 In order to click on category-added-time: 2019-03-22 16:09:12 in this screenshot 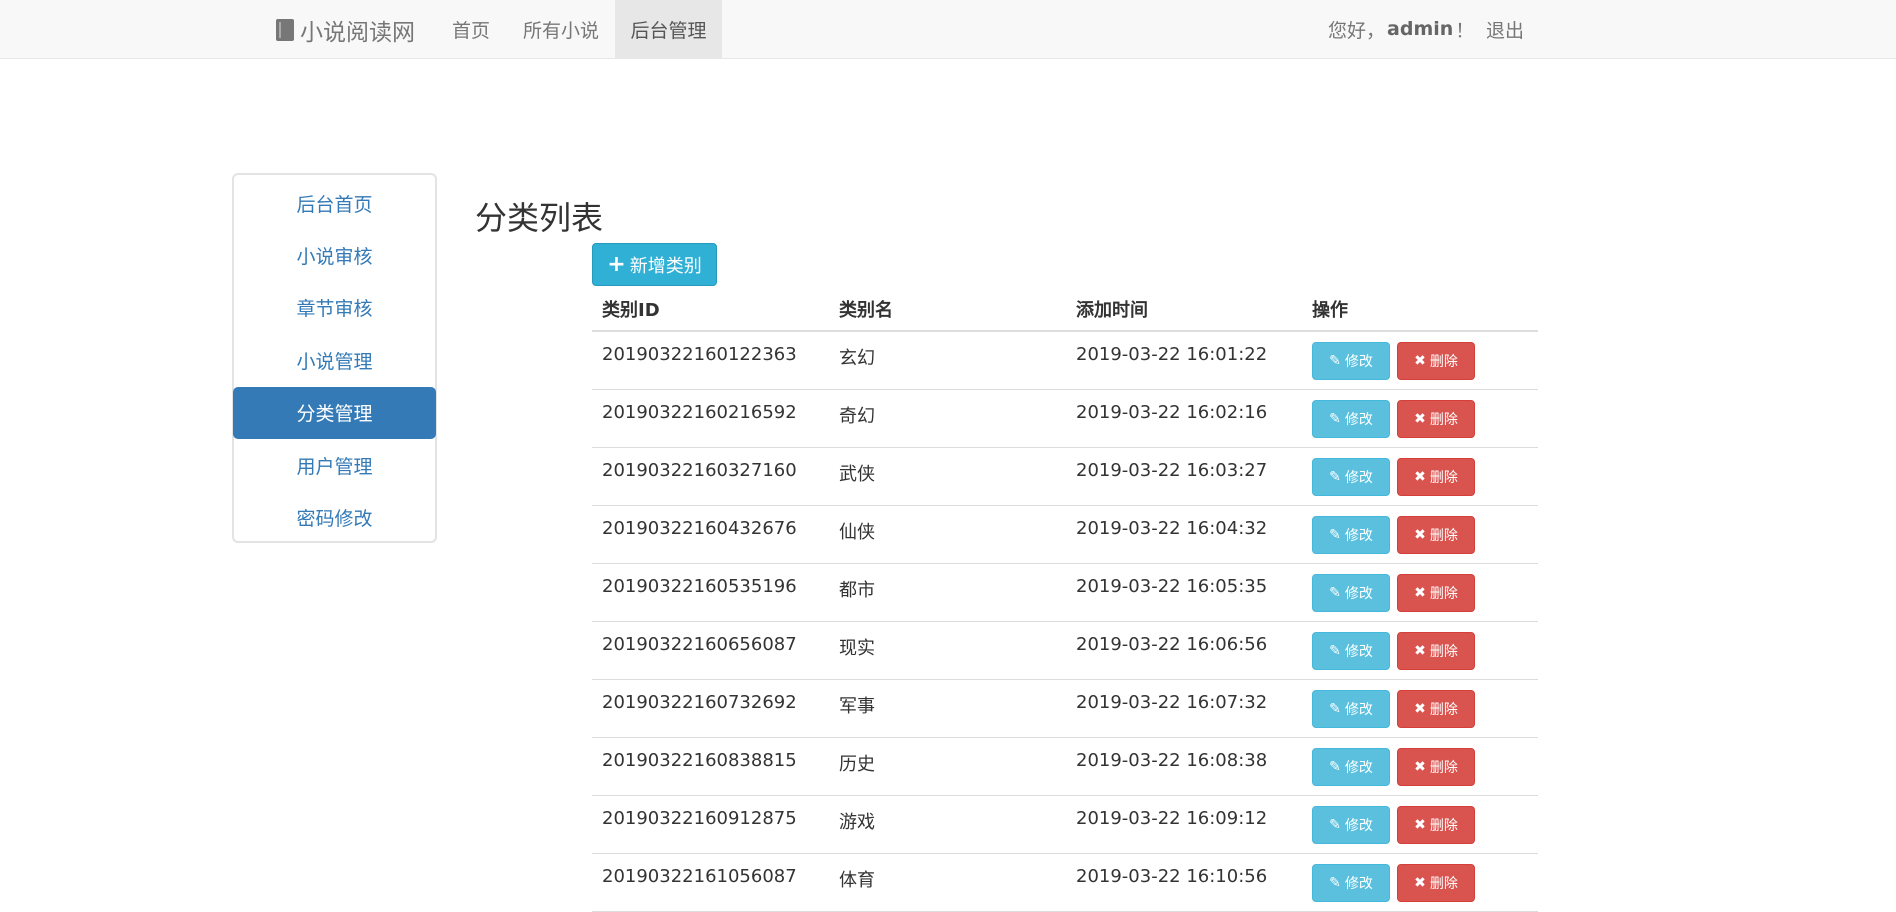, I will do `click(1172, 818)`.